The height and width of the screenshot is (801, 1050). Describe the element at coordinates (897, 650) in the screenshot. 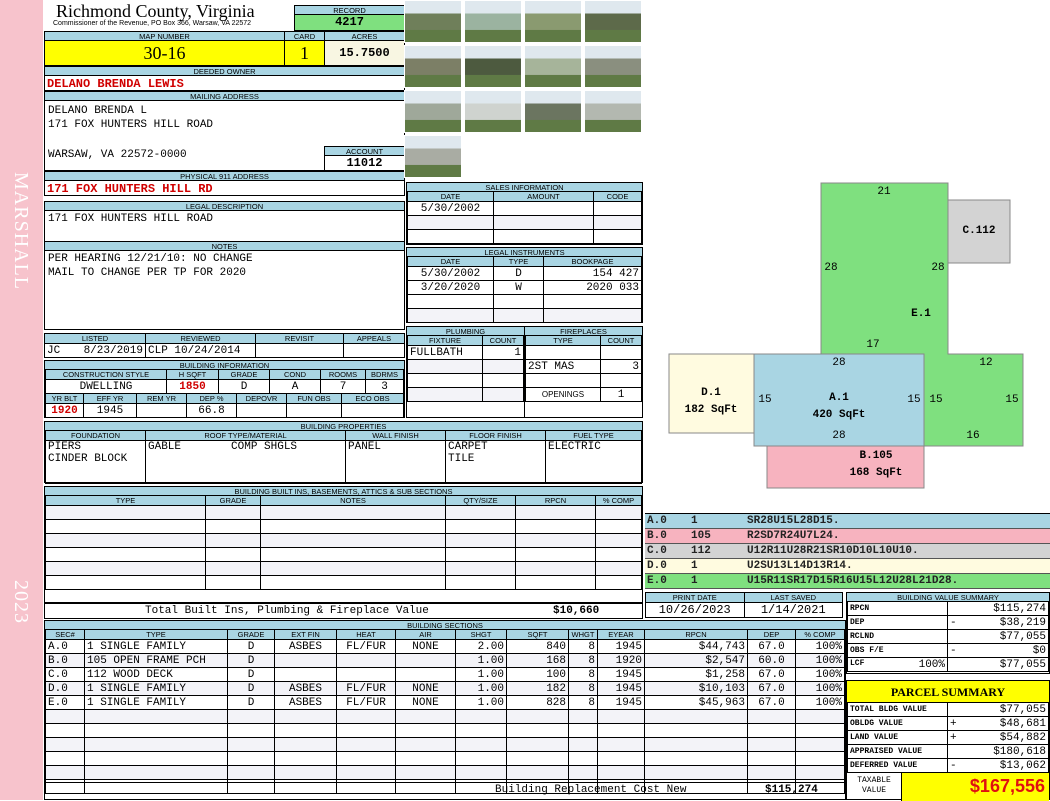

I see `summary-key: OBS F/E` at that location.